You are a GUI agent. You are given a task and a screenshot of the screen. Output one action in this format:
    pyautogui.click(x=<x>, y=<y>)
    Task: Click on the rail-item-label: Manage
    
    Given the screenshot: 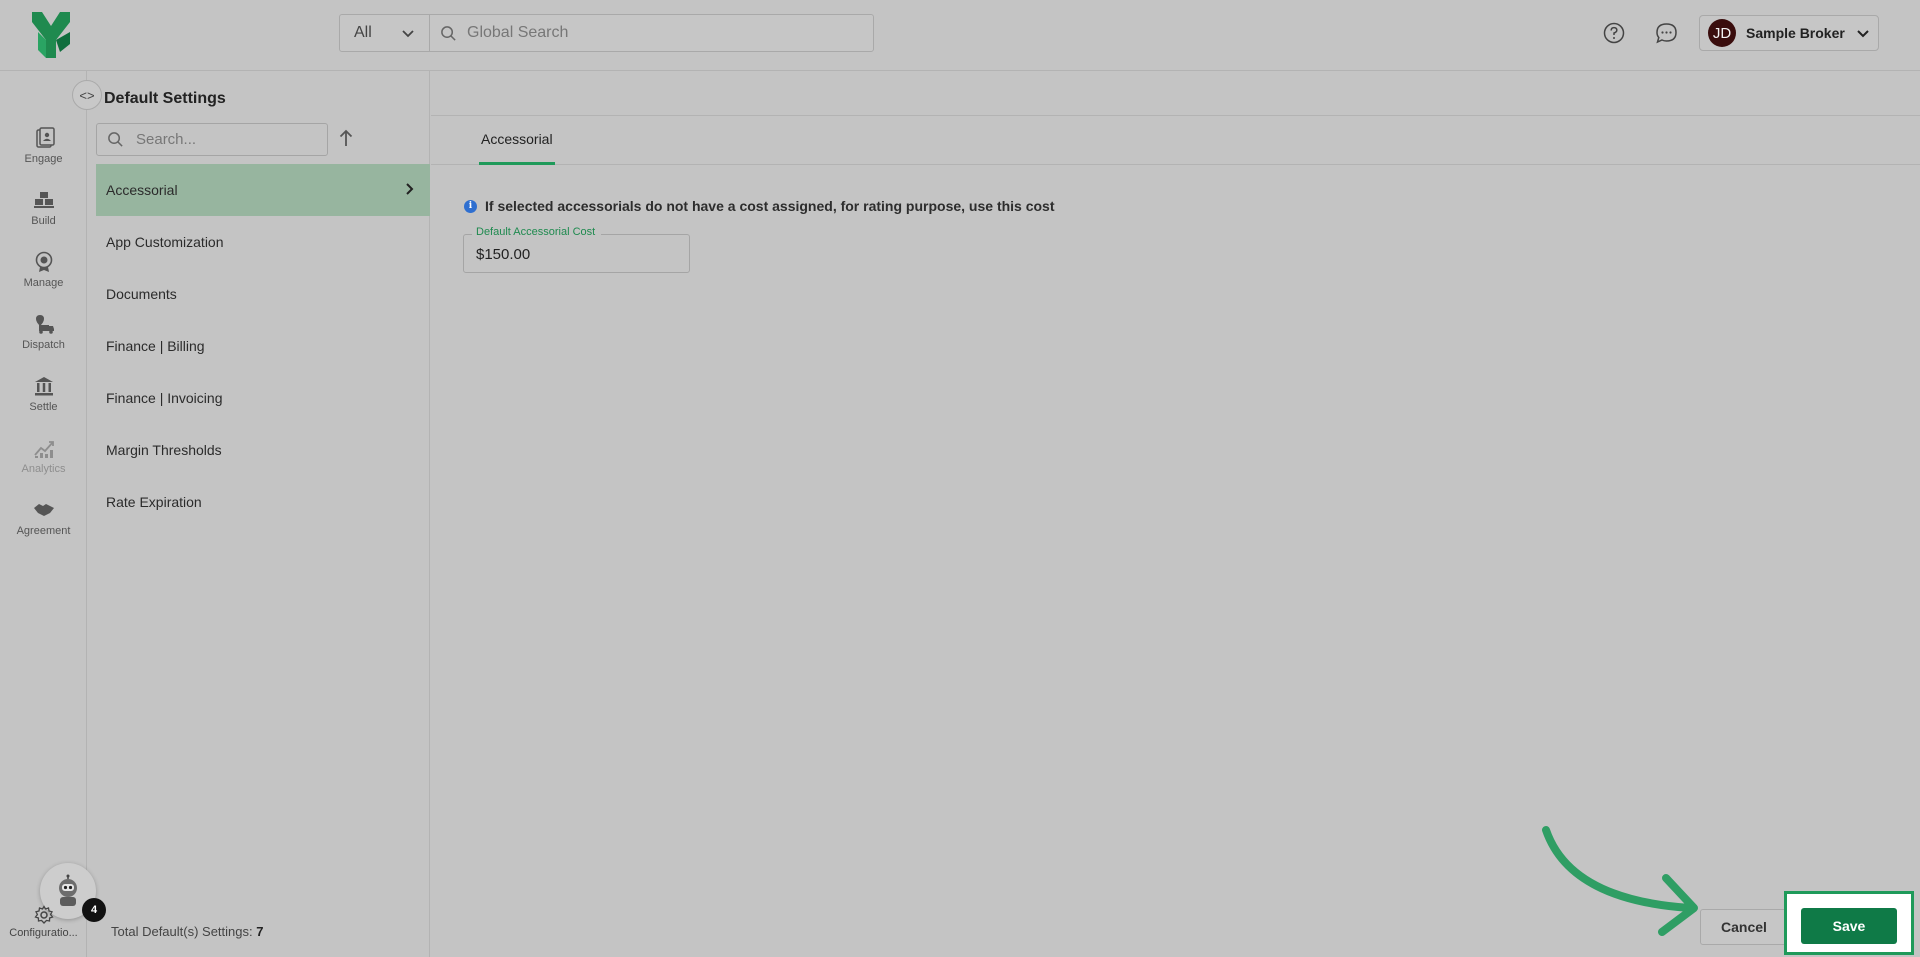 What is the action you would take?
    pyautogui.click(x=43, y=283)
    